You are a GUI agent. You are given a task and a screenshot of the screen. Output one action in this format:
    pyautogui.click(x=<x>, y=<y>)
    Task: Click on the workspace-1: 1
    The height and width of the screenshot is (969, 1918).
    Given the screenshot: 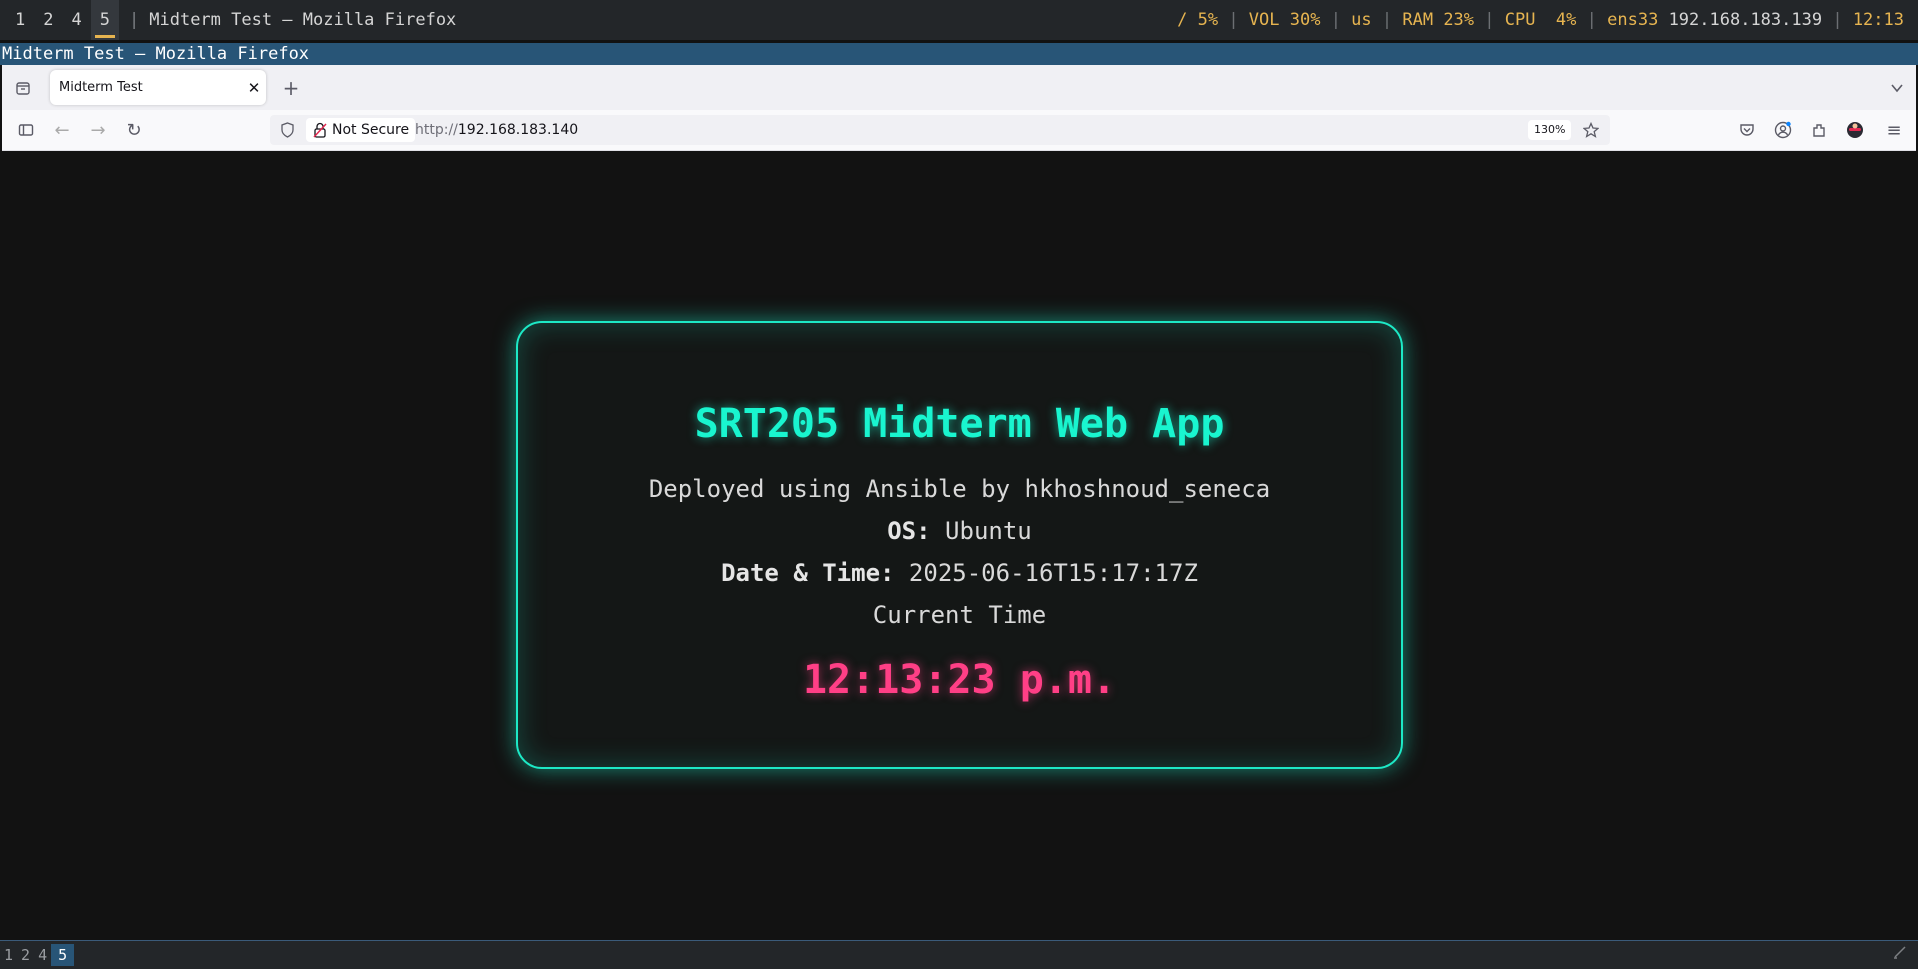 What is the action you would take?
    pyautogui.click(x=20, y=20)
    